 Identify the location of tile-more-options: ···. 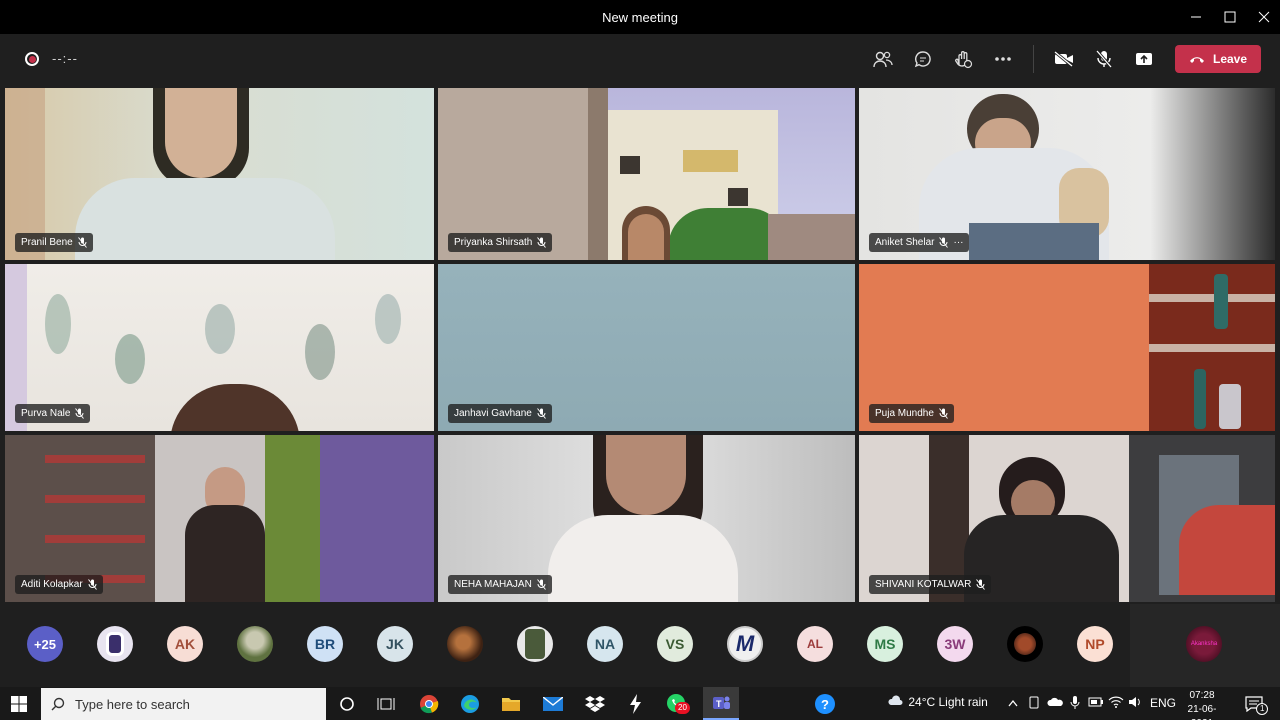
(958, 242).